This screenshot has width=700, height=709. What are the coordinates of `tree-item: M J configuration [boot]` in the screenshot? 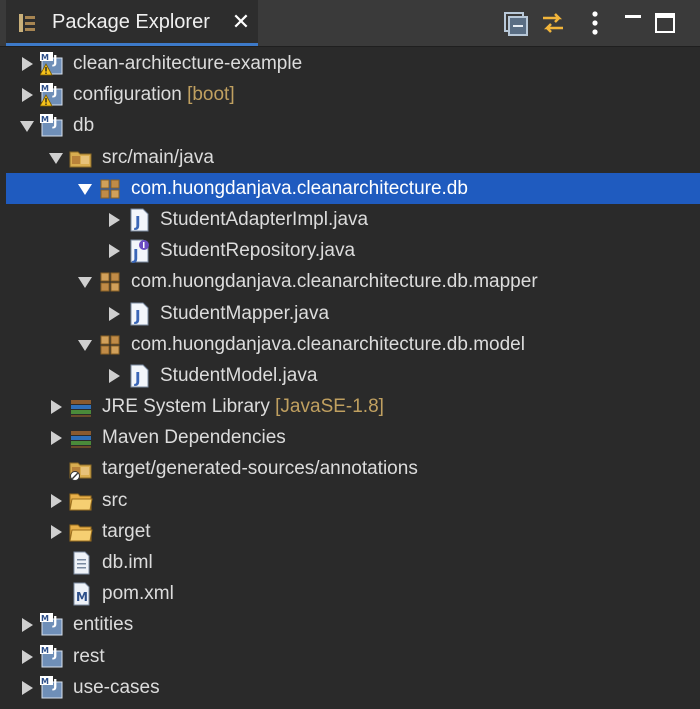 It's located at (350, 94).